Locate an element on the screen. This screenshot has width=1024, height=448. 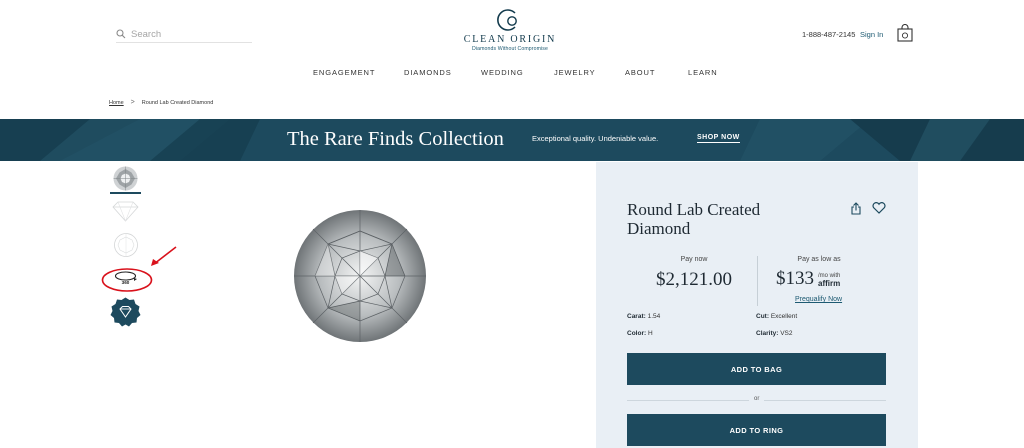
pay-now-block: Pay now $2,121.00 is located at coordinates (694, 273).